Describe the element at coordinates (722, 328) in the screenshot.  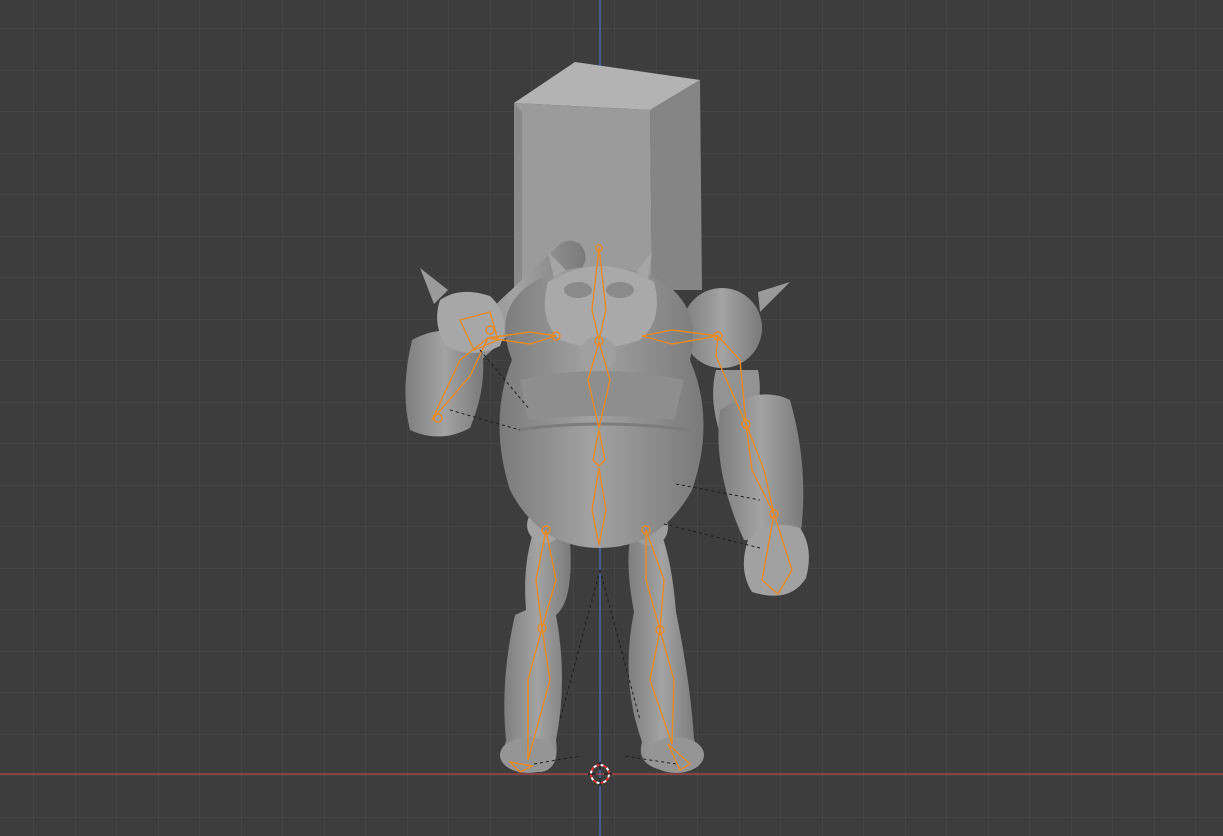
I see `right-shoulder-ball` at that location.